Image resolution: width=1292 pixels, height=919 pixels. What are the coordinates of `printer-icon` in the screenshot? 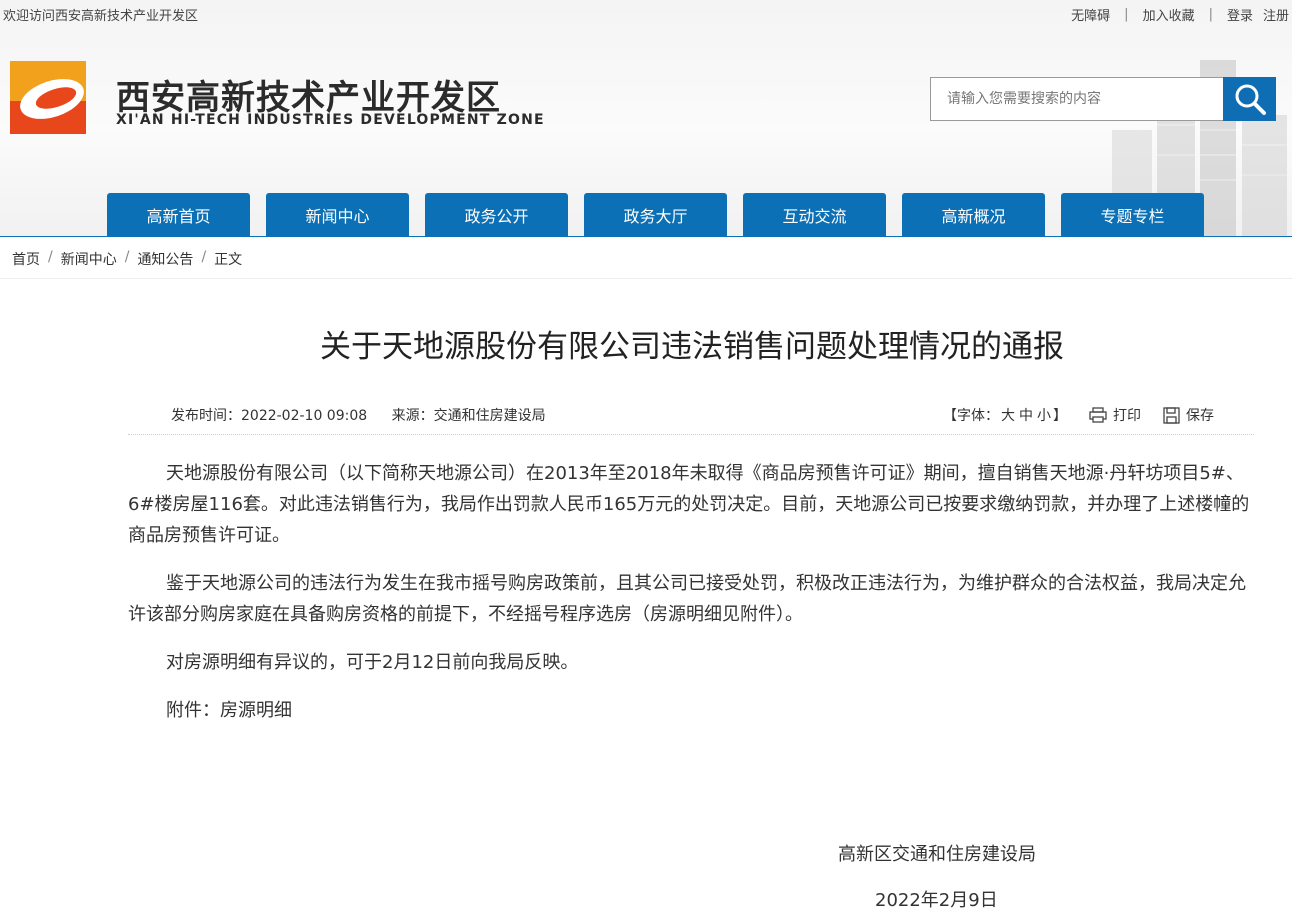 It's located at (1098, 415).